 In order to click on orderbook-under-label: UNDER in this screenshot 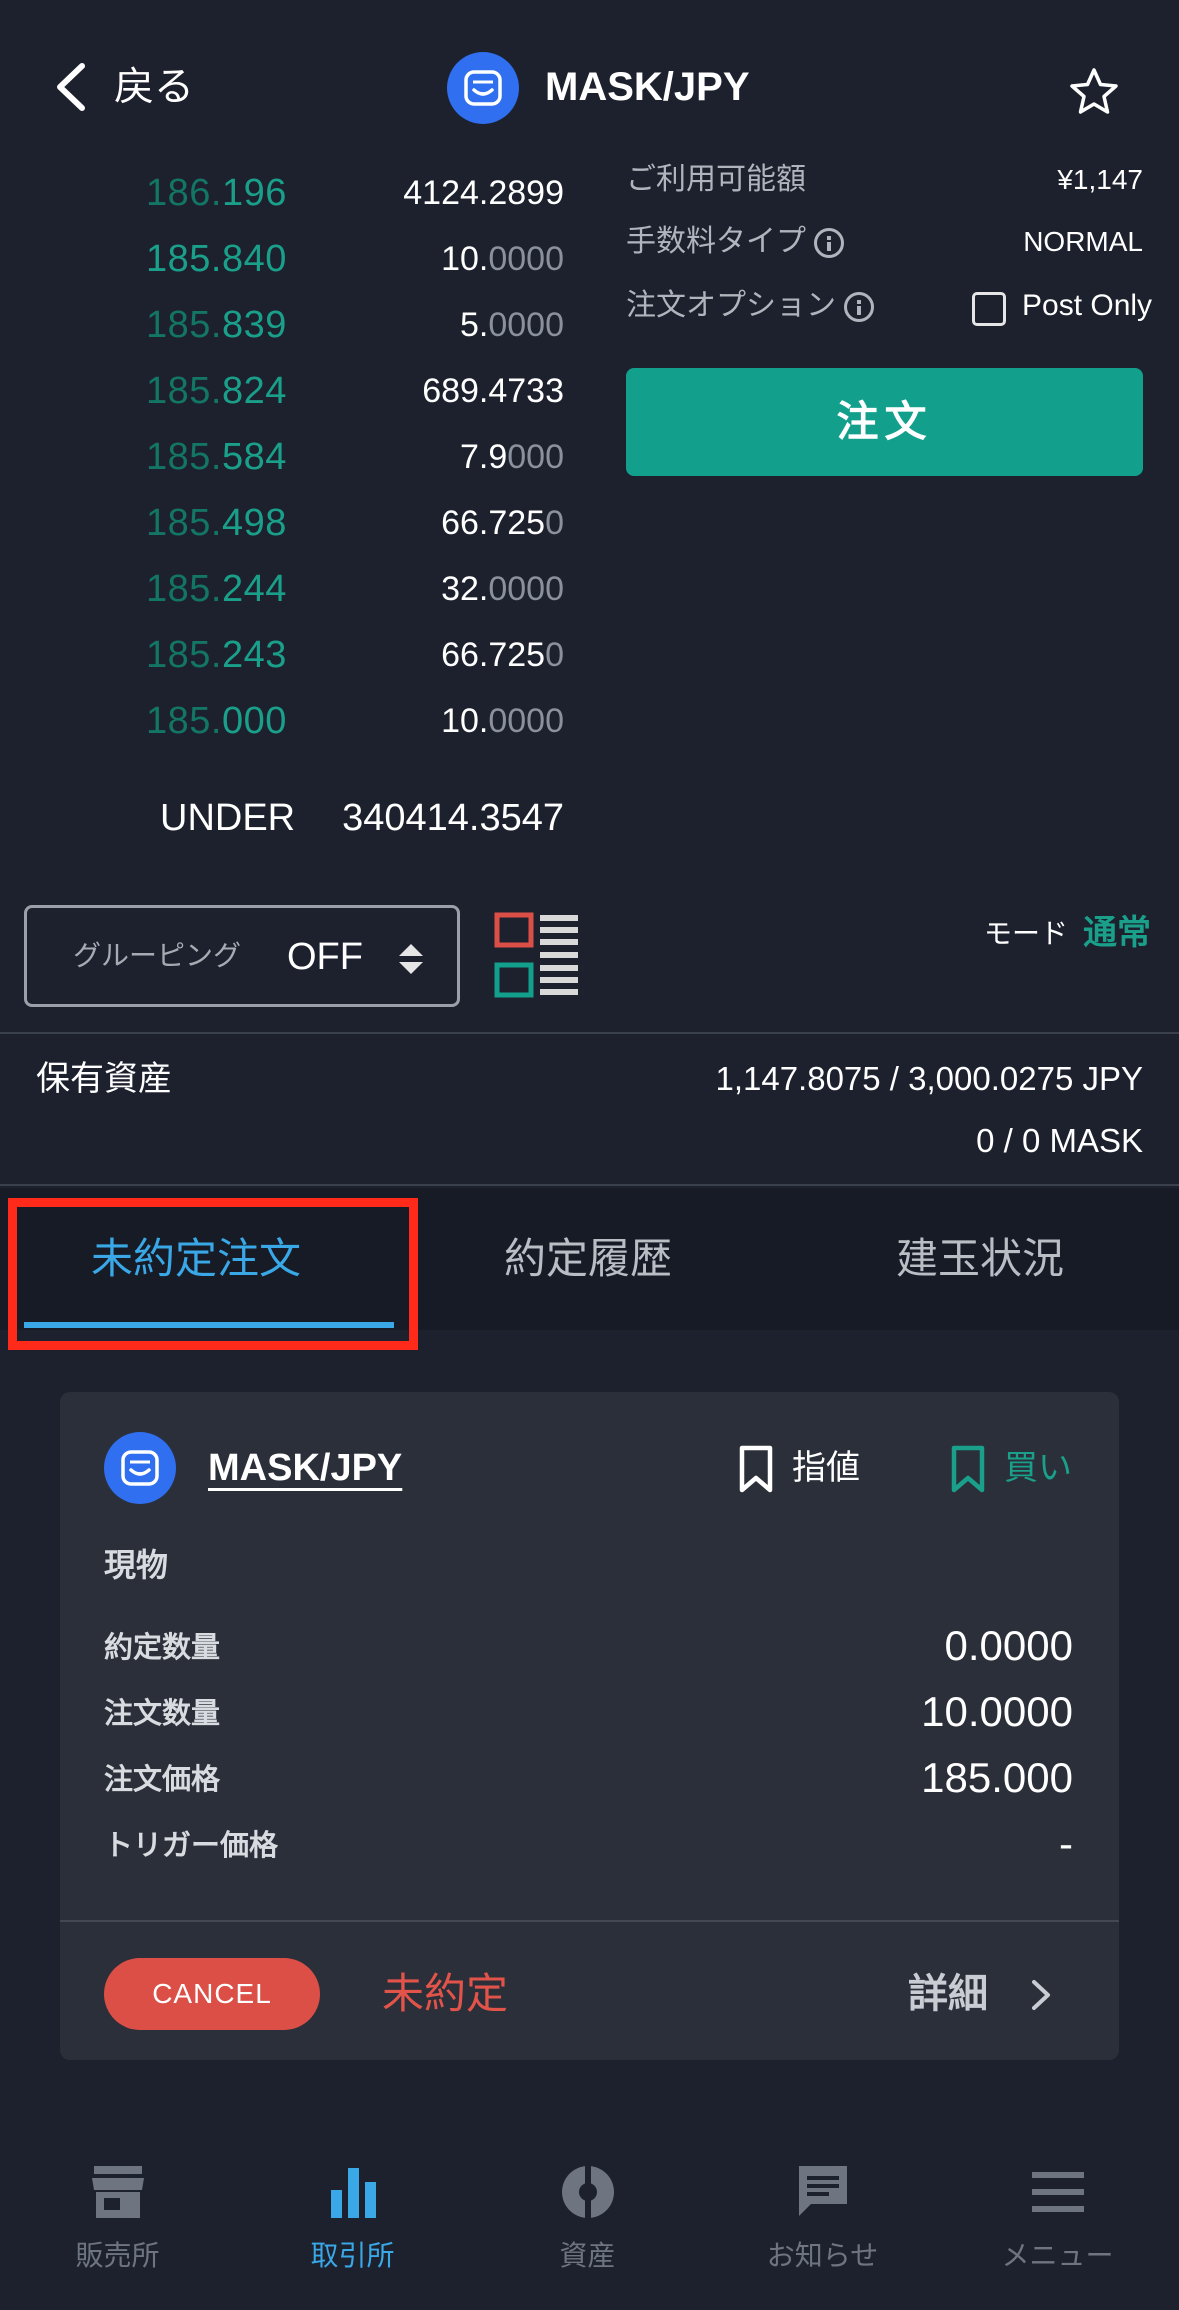, I will do `click(228, 818)`.